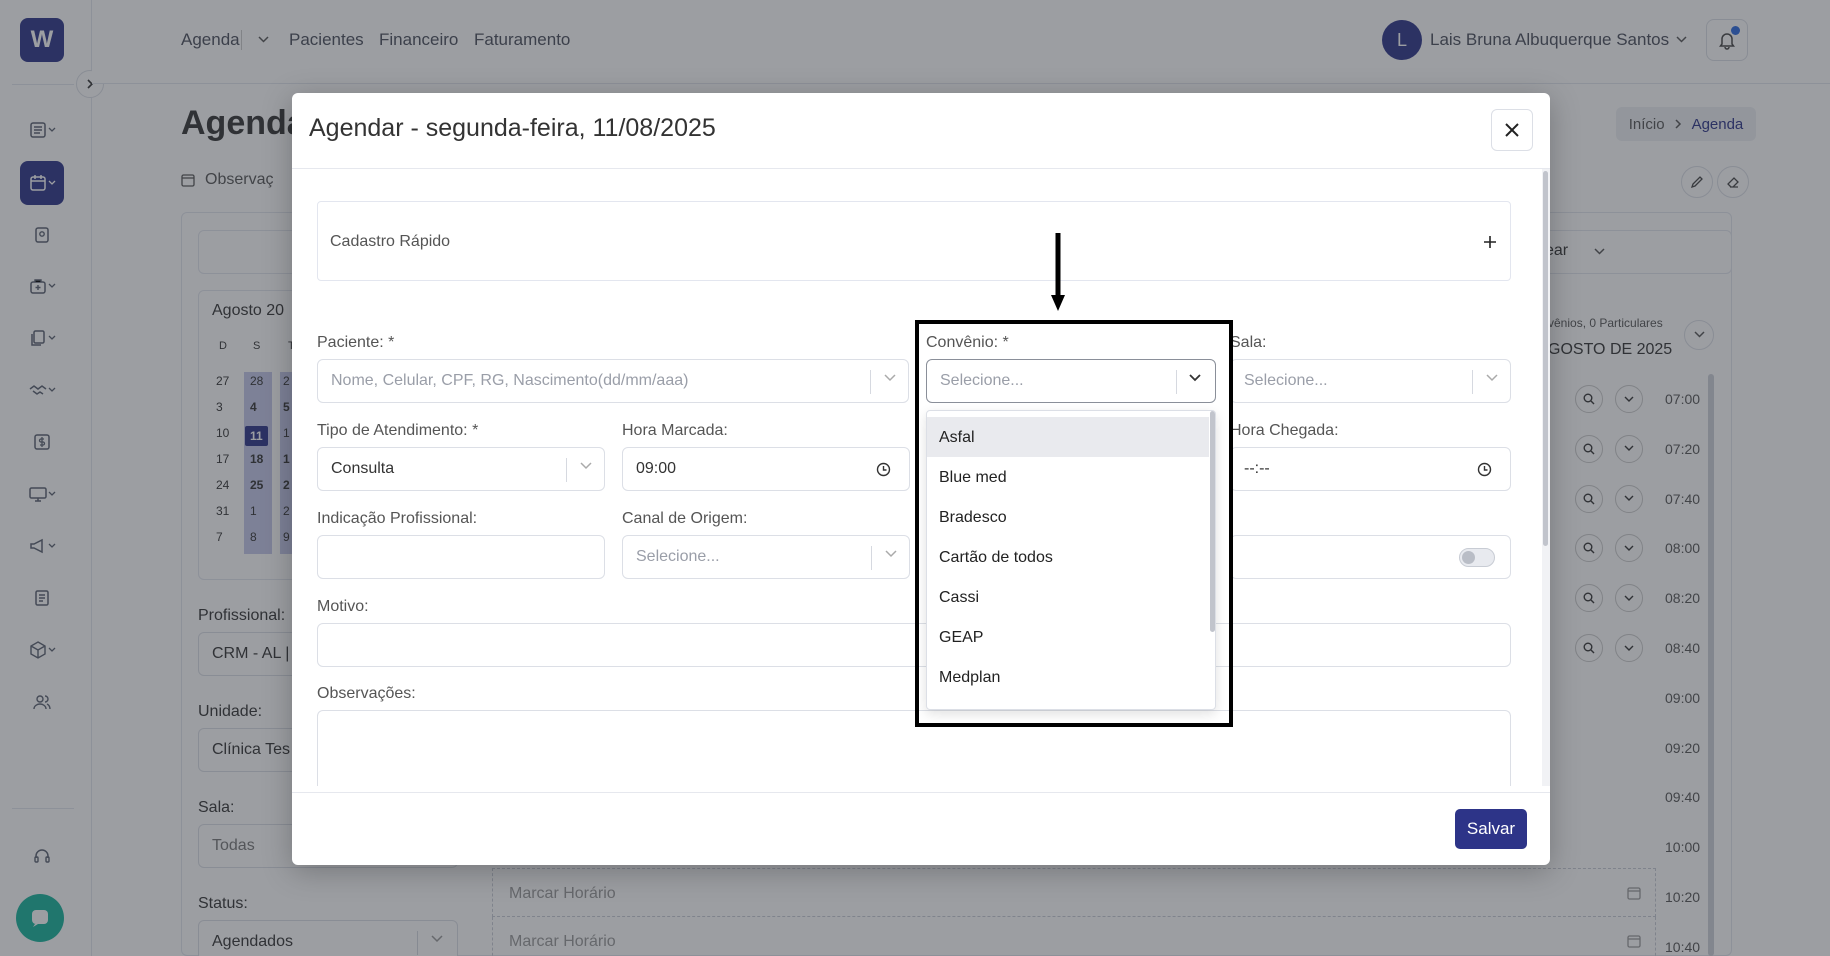 The height and width of the screenshot is (956, 1830). I want to click on save-button: Salvar, so click(1491, 829).